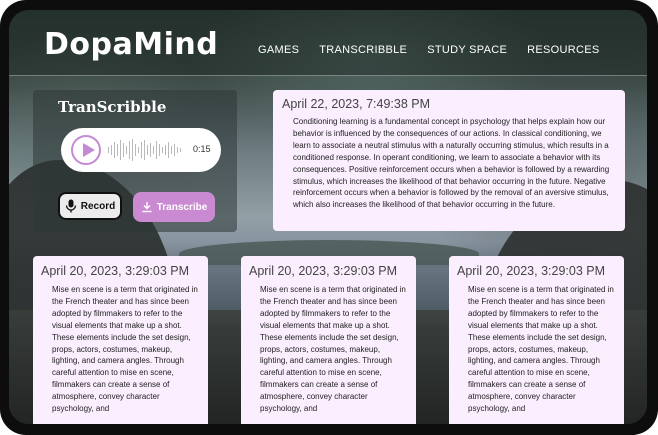  I want to click on transcribe-button: Transcribe, so click(174, 207).